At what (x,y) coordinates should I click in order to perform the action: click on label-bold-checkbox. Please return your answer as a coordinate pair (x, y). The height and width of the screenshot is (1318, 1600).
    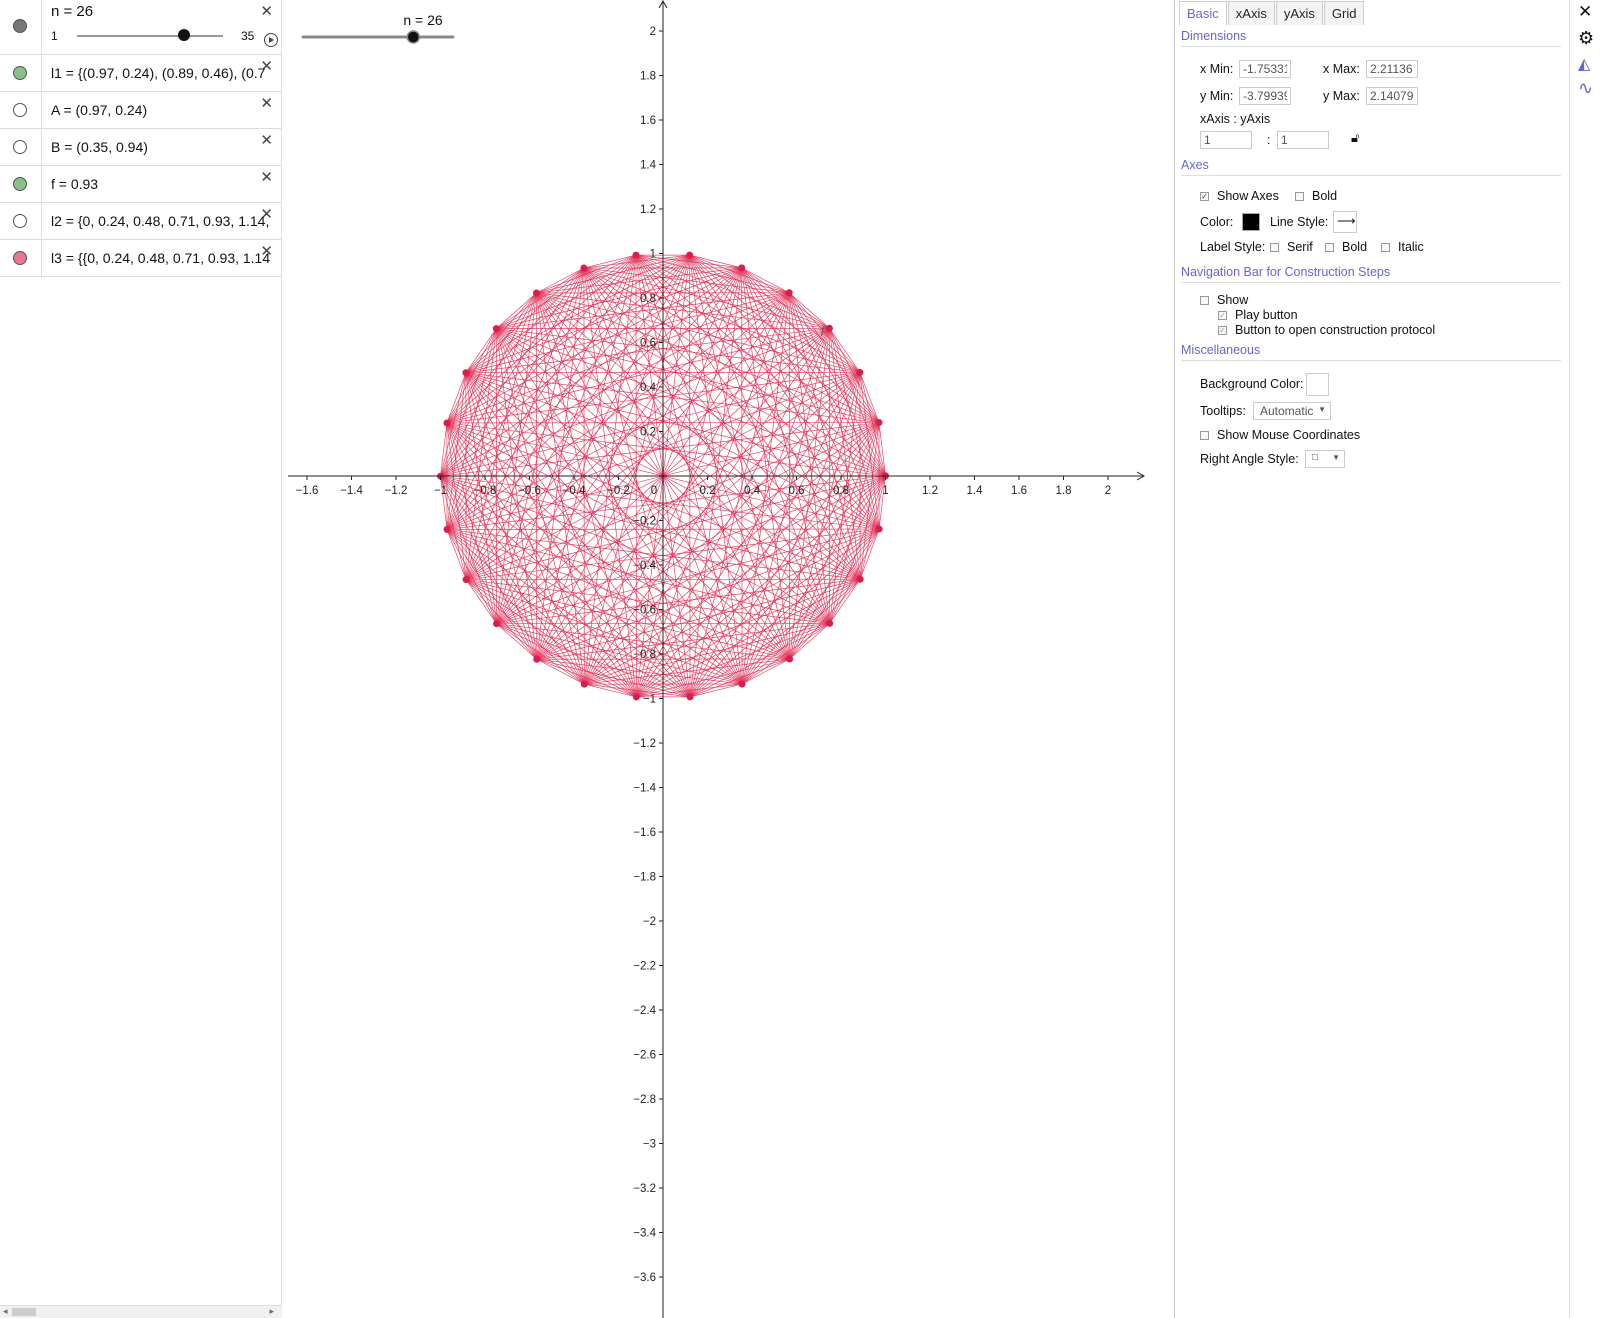
    Looking at the image, I should click on (1329, 247).